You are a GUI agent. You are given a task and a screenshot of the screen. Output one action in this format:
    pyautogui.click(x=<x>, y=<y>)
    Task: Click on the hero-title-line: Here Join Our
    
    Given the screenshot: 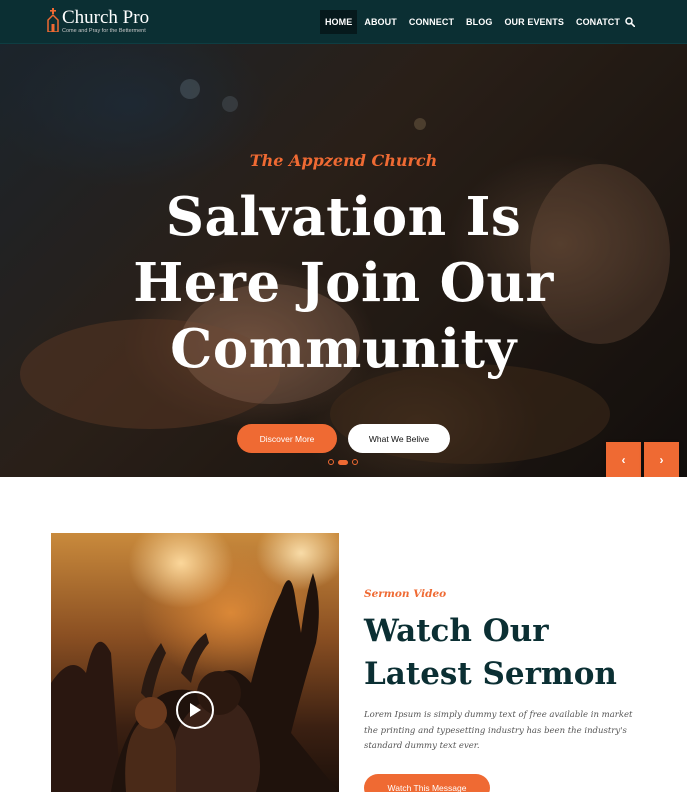 What is the action you would take?
    pyautogui.click(x=343, y=283)
    